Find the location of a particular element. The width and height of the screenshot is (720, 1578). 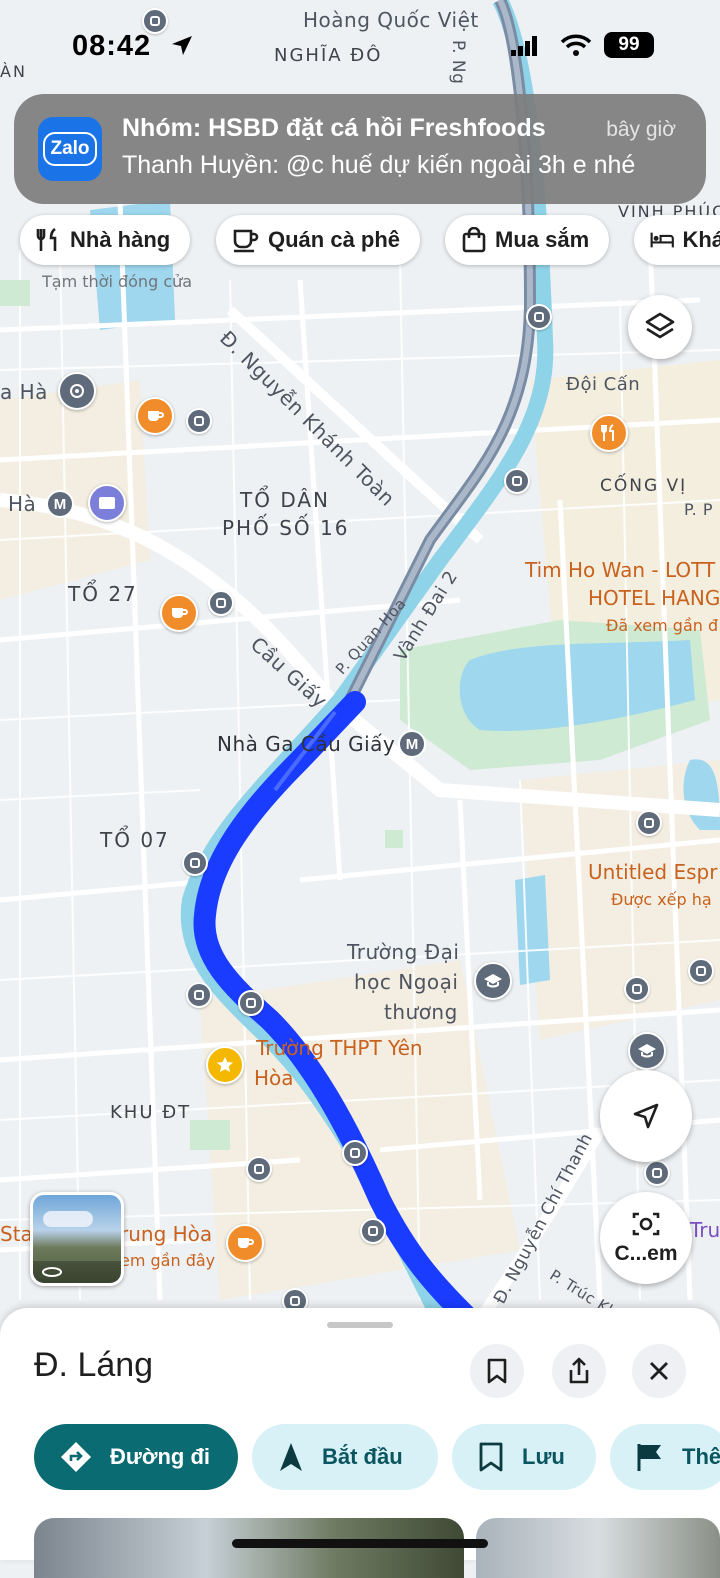

sheet-drag-handle is located at coordinates (360, 1325).